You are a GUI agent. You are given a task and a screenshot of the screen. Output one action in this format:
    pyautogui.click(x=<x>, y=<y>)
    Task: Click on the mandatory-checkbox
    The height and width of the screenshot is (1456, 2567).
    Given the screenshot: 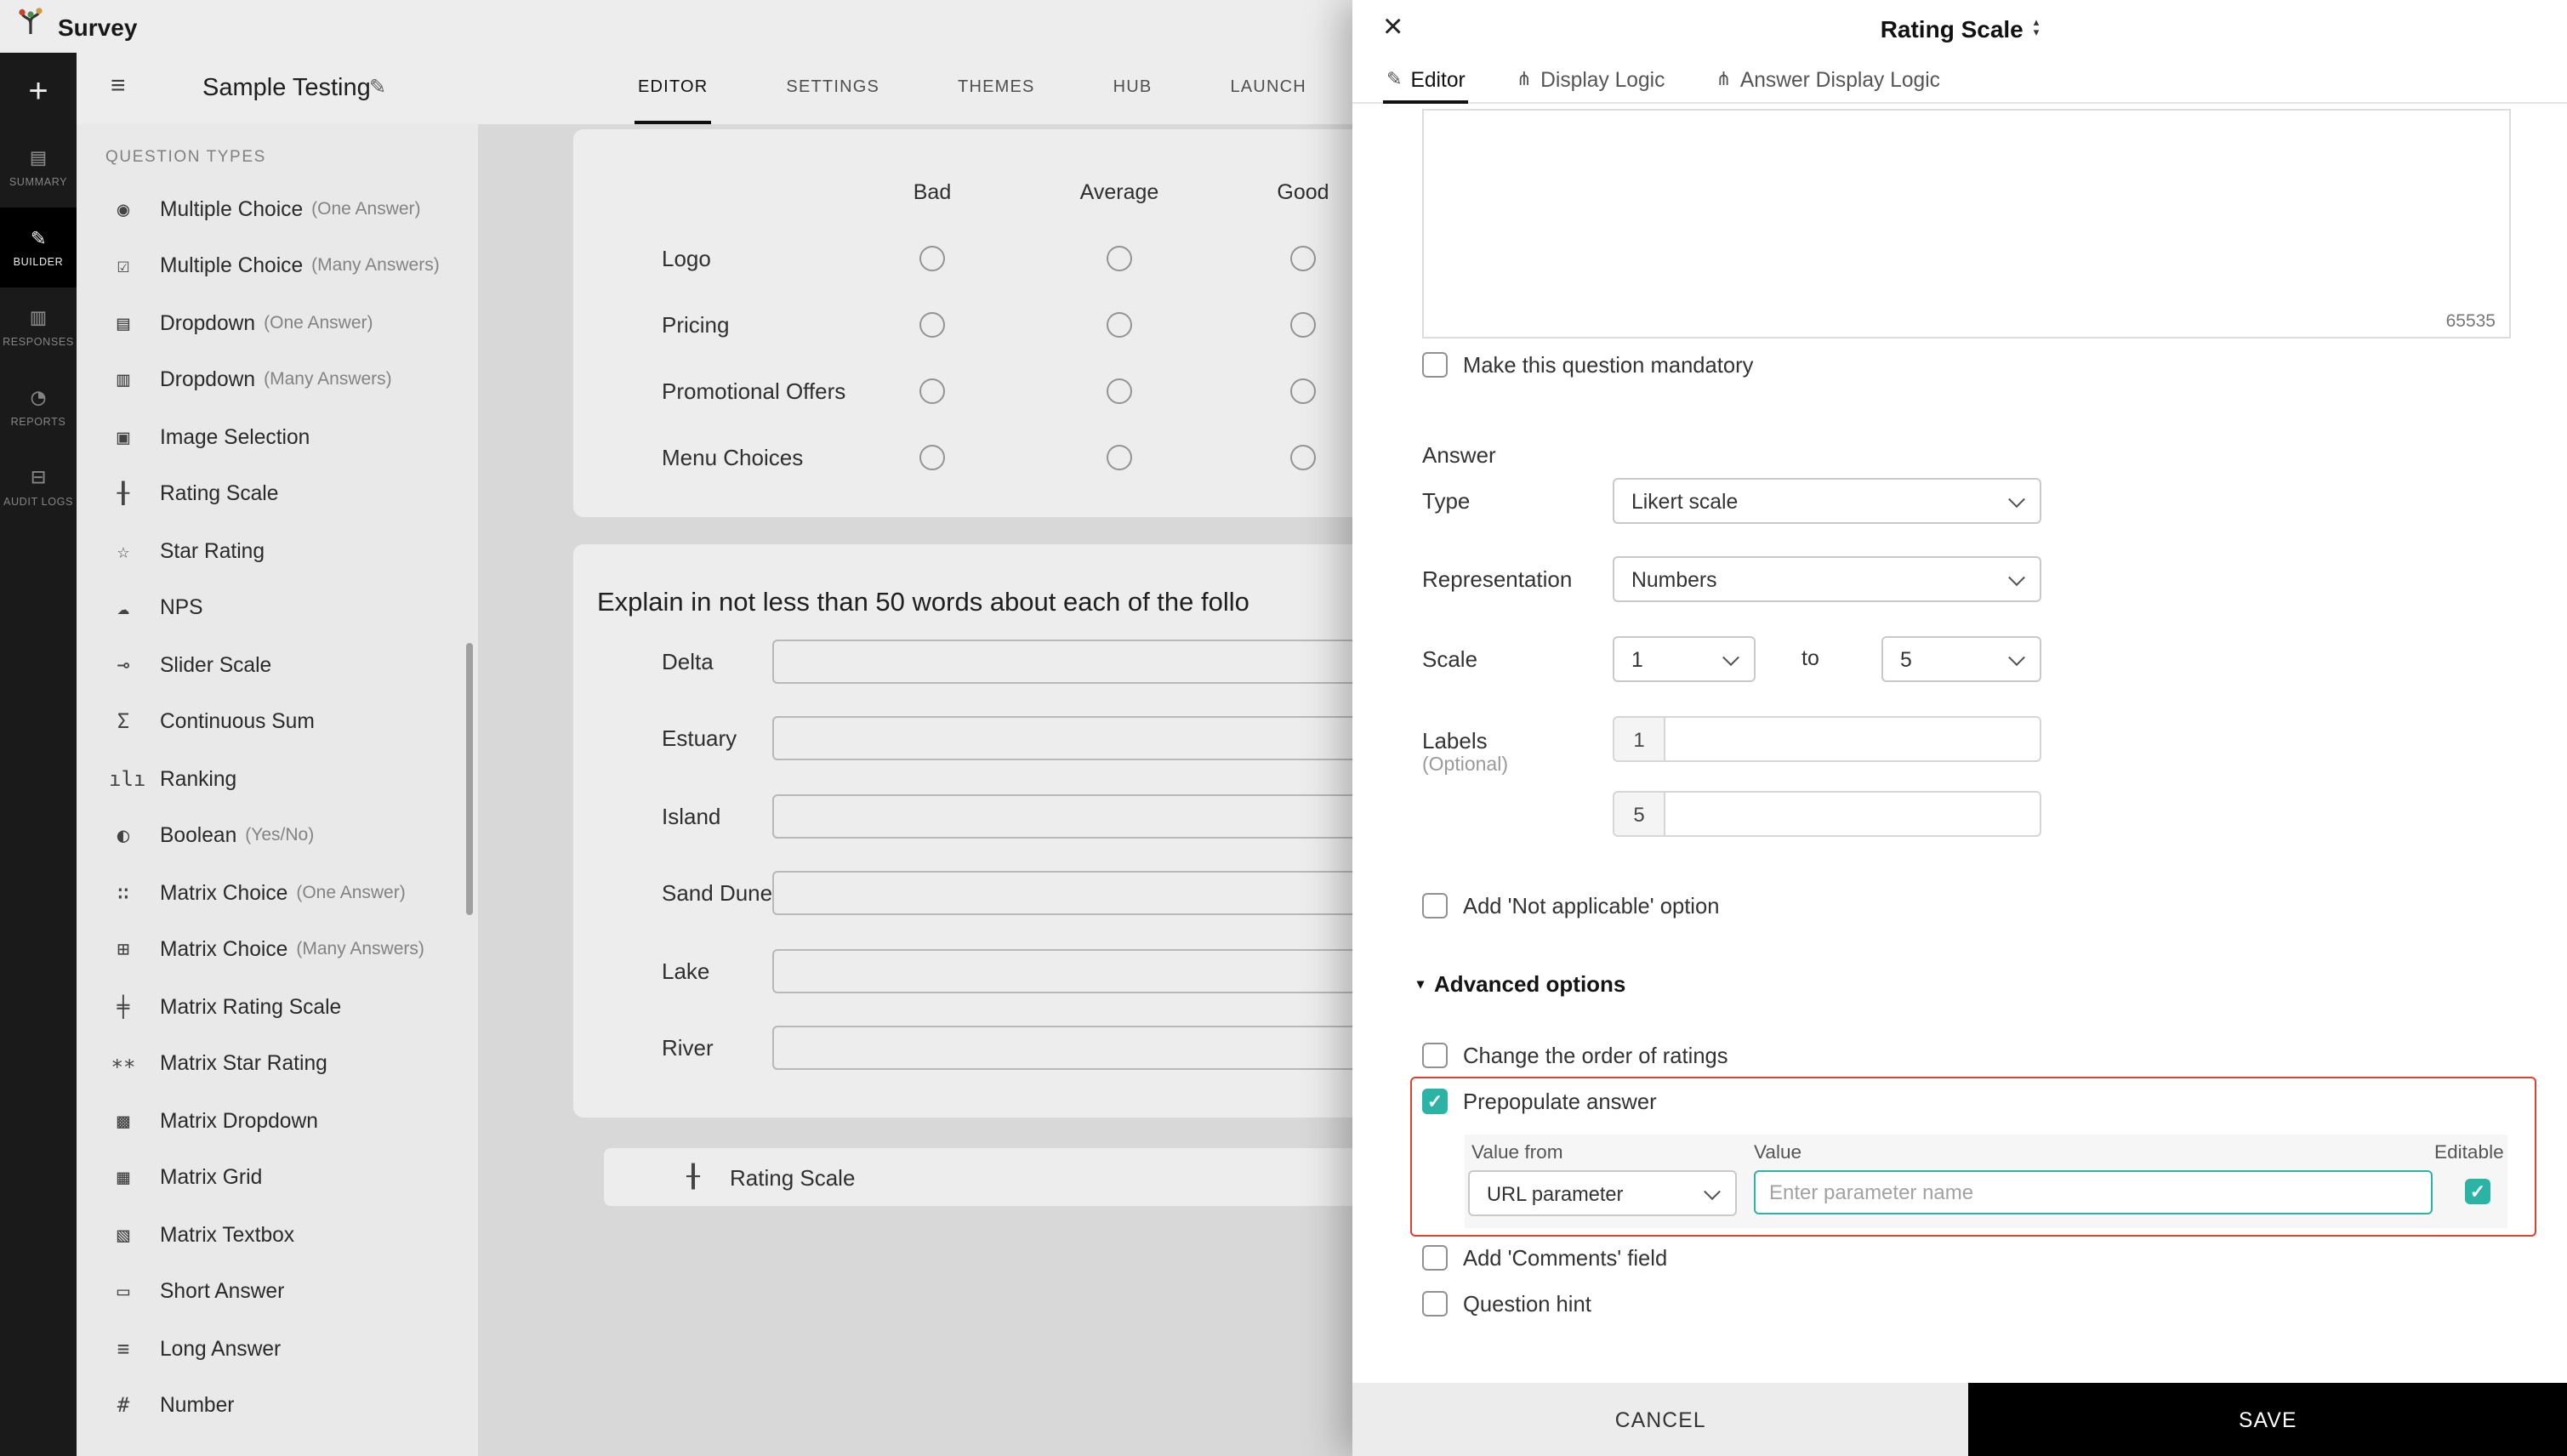 What is the action you would take?
    pyautogui.click(x=1435, y=365)
    